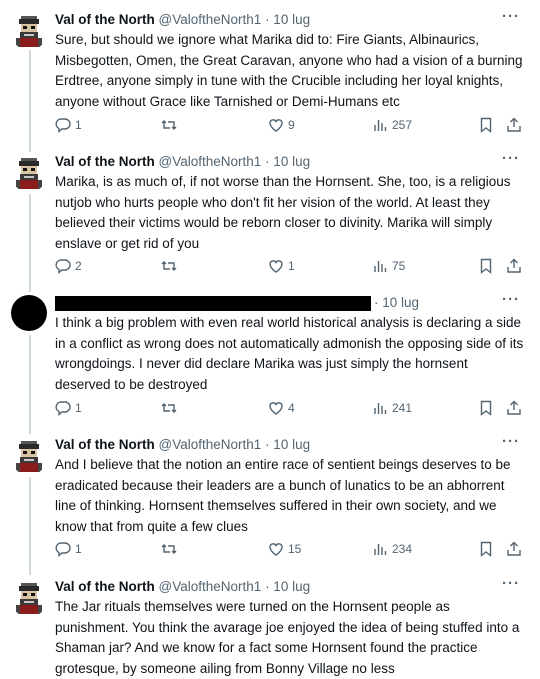 This screenshot has width=540, height=679. Describe the element at coordinates (399, 266) in the screenshot. I see `view-count: 75` at that location.